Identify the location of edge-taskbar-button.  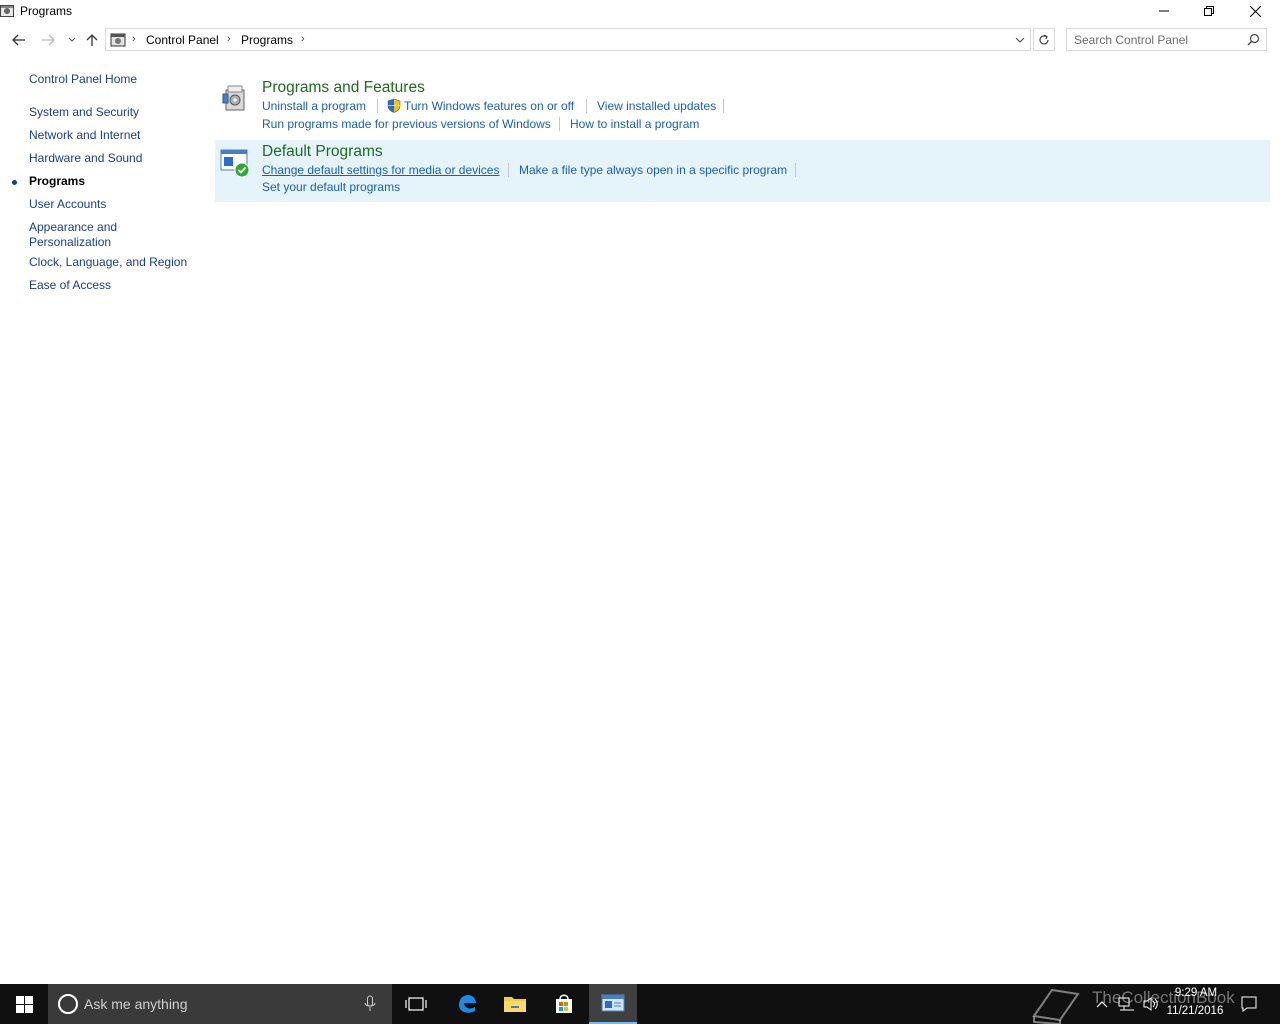
(467, 1004).